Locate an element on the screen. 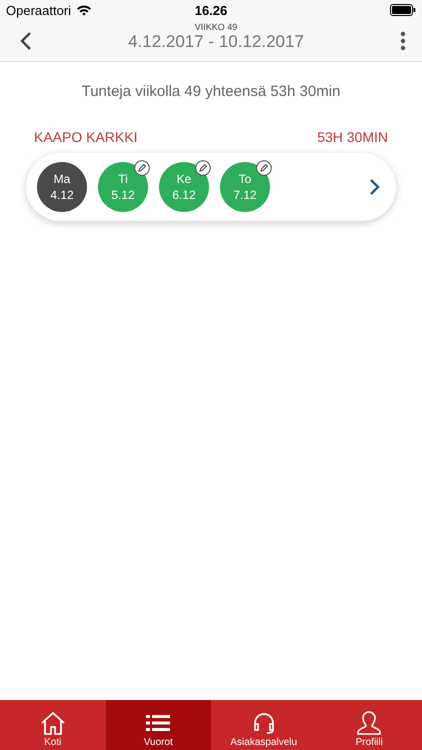 Image resolution: width=422 pixels, height=750 pixels. day-circle: To 7.12 is located at coordinates (245, 187).